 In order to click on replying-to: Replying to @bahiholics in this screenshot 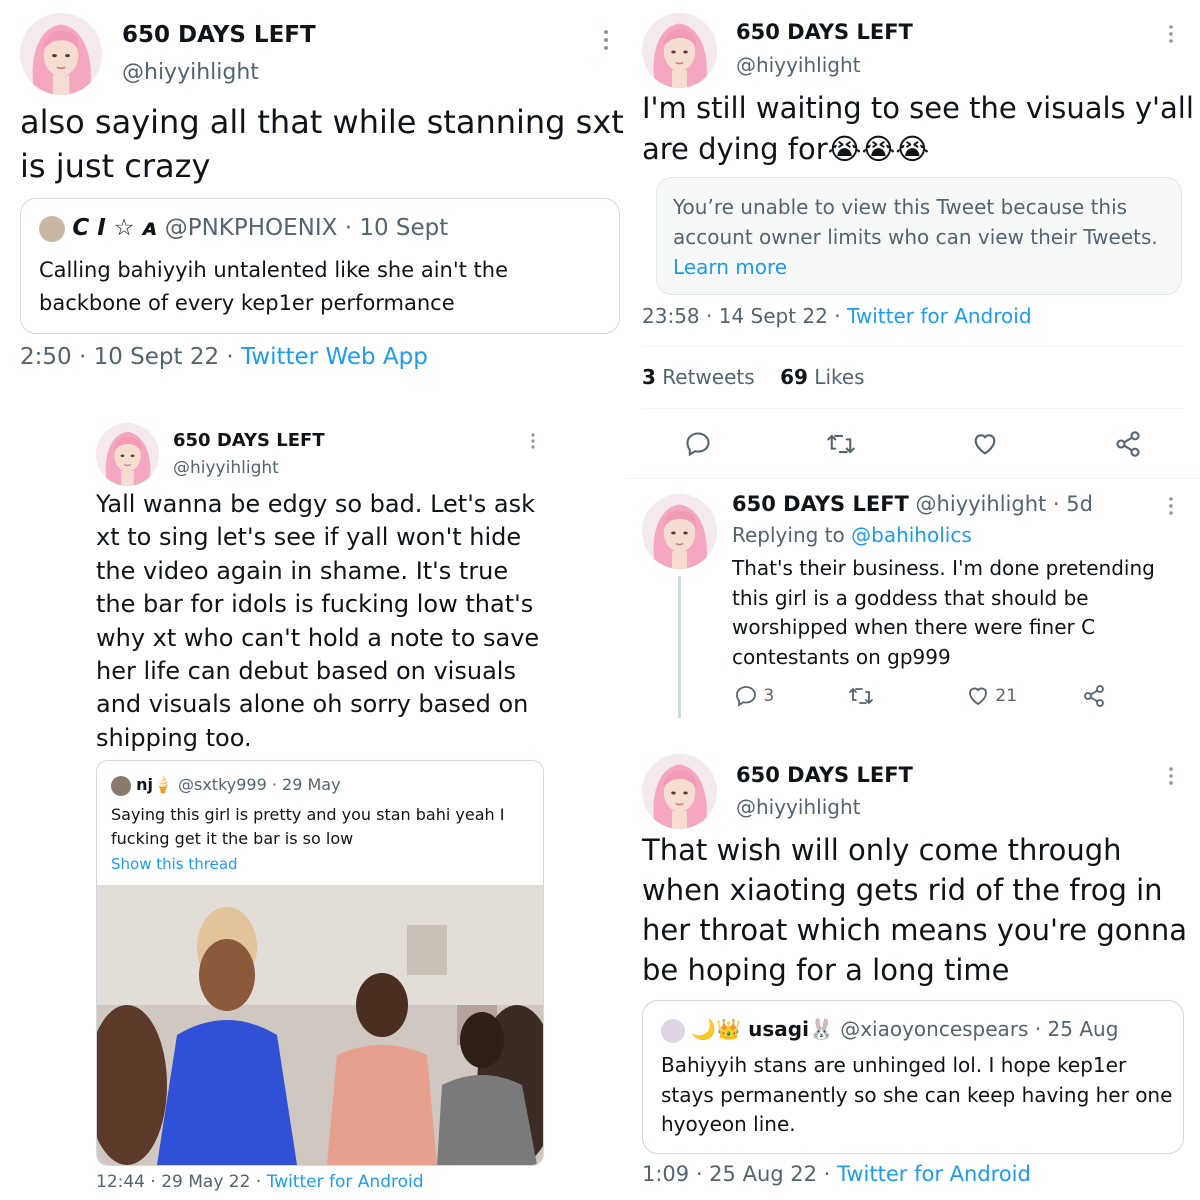, I will do `click(852, 535)`.